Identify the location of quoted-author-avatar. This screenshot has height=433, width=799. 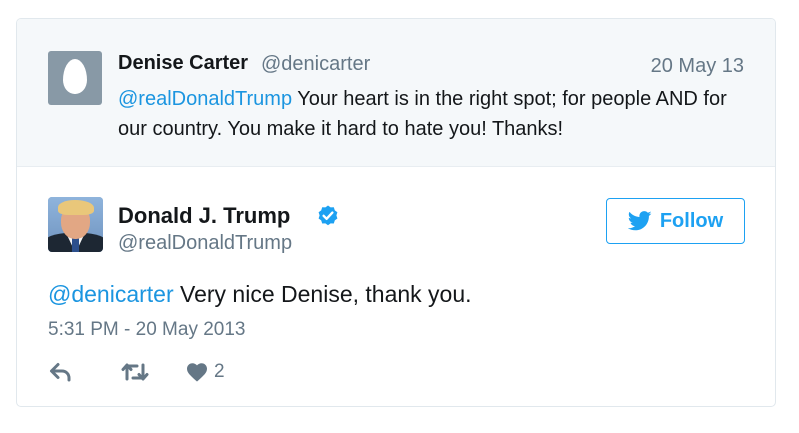
(75, 78).